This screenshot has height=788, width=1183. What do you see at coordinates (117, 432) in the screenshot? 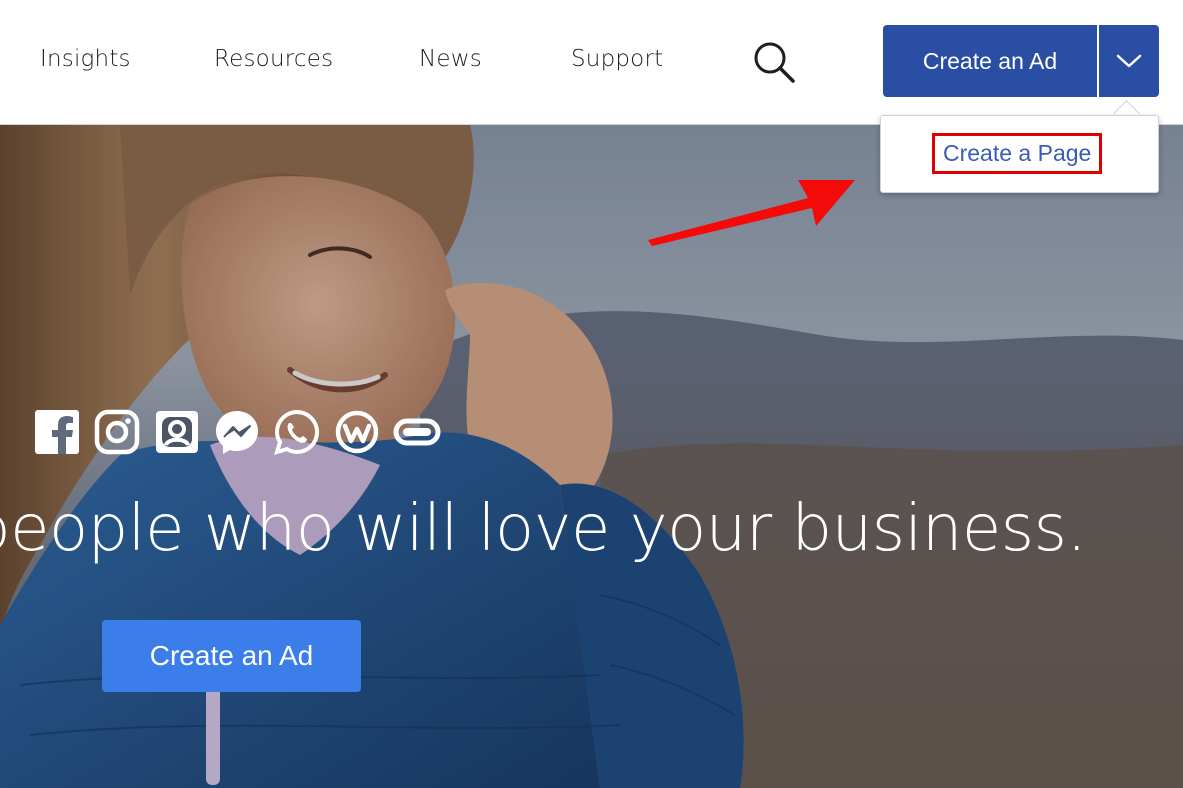
I see `instagram-icon` at bounding box center [117, 432].